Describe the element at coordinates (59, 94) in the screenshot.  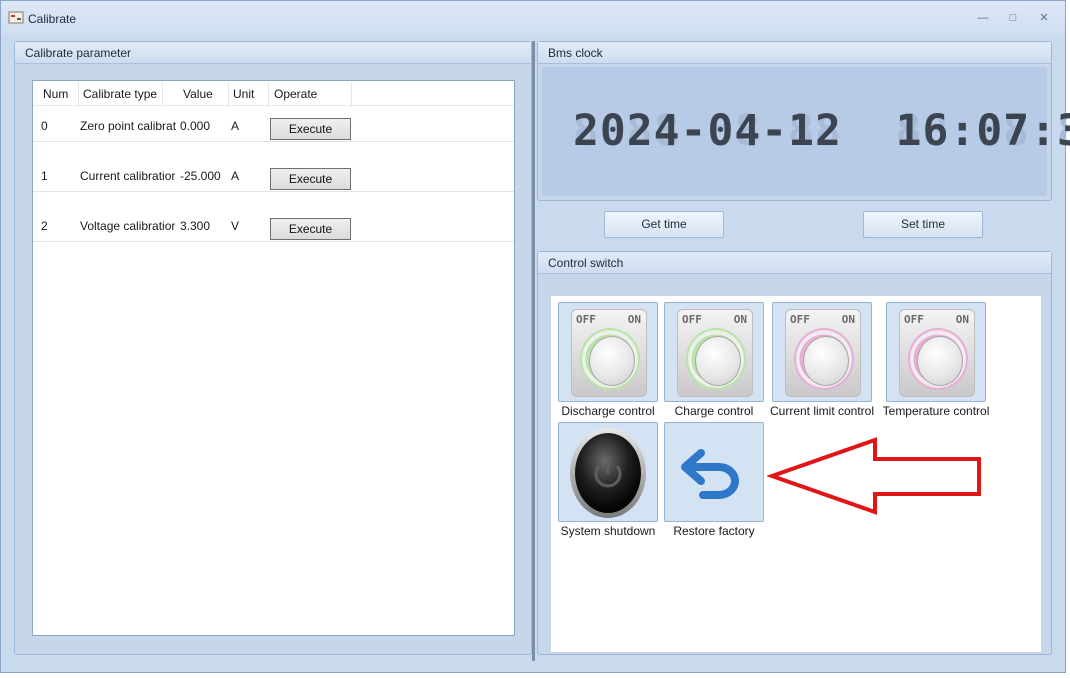
I see `column-header-num: Num` at that location.